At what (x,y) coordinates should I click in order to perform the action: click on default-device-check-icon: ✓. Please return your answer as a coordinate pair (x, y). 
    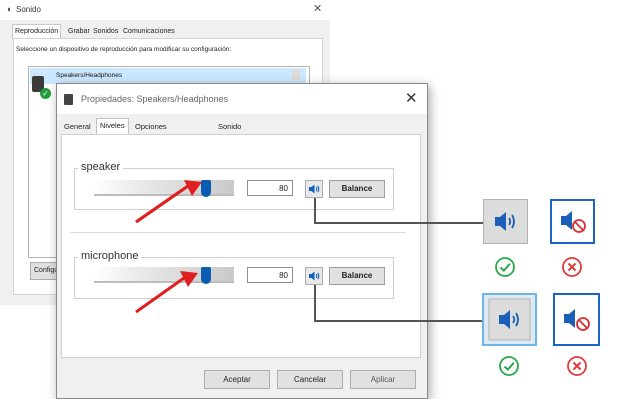
    Looking at the image, I should click on (45, 93).